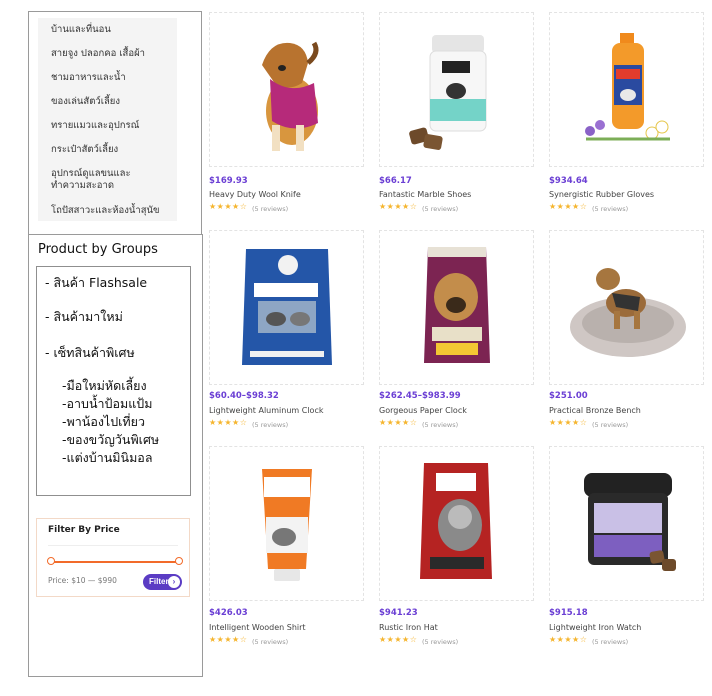 Image resolution: width=712 pixels, height=696 pixels. I want to click on group-item-special-set: - เซ็ทสินค้าพิเศษ, so click(90, 353).